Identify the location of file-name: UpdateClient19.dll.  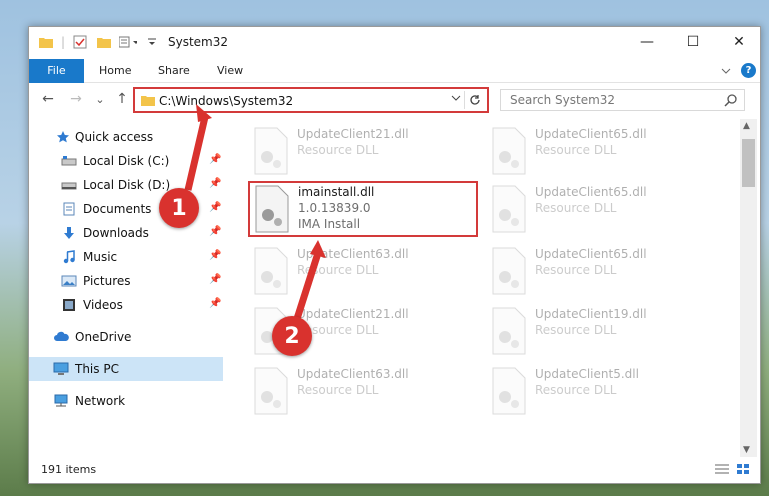
(591, 314).